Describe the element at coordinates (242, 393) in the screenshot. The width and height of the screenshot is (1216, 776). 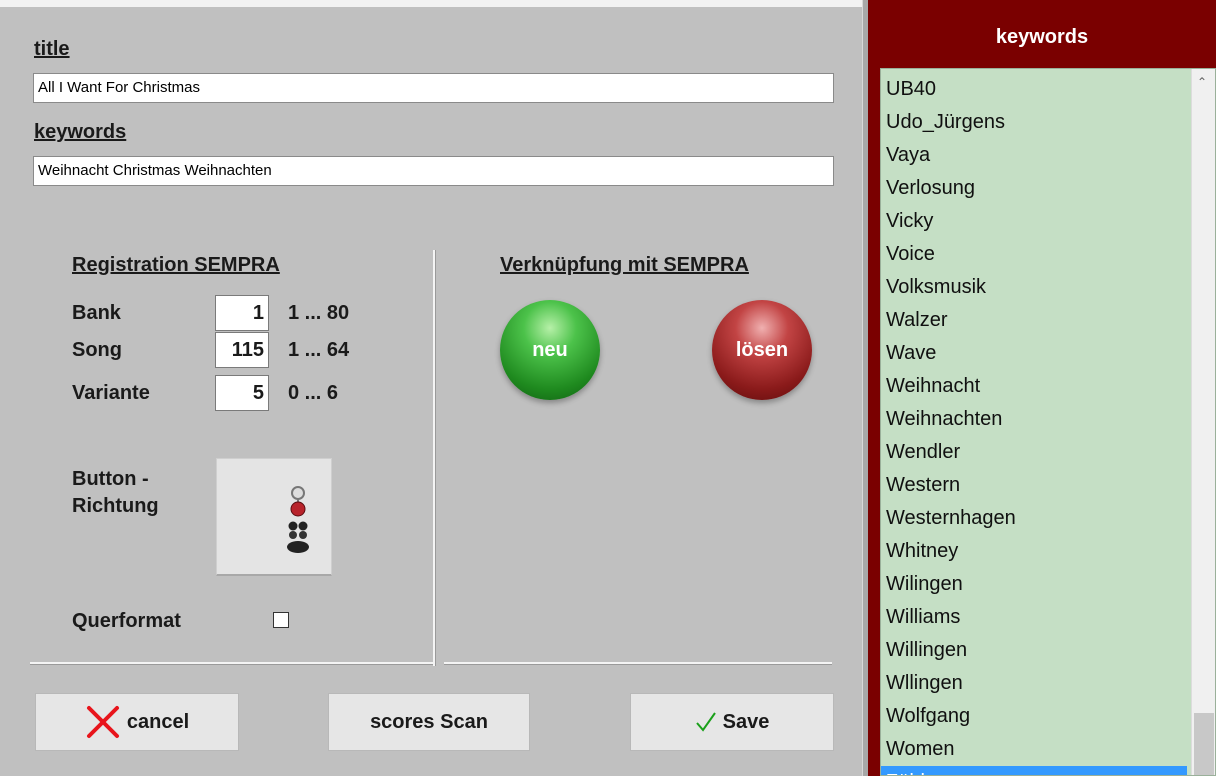
I see `variante-input: 5` at that location.